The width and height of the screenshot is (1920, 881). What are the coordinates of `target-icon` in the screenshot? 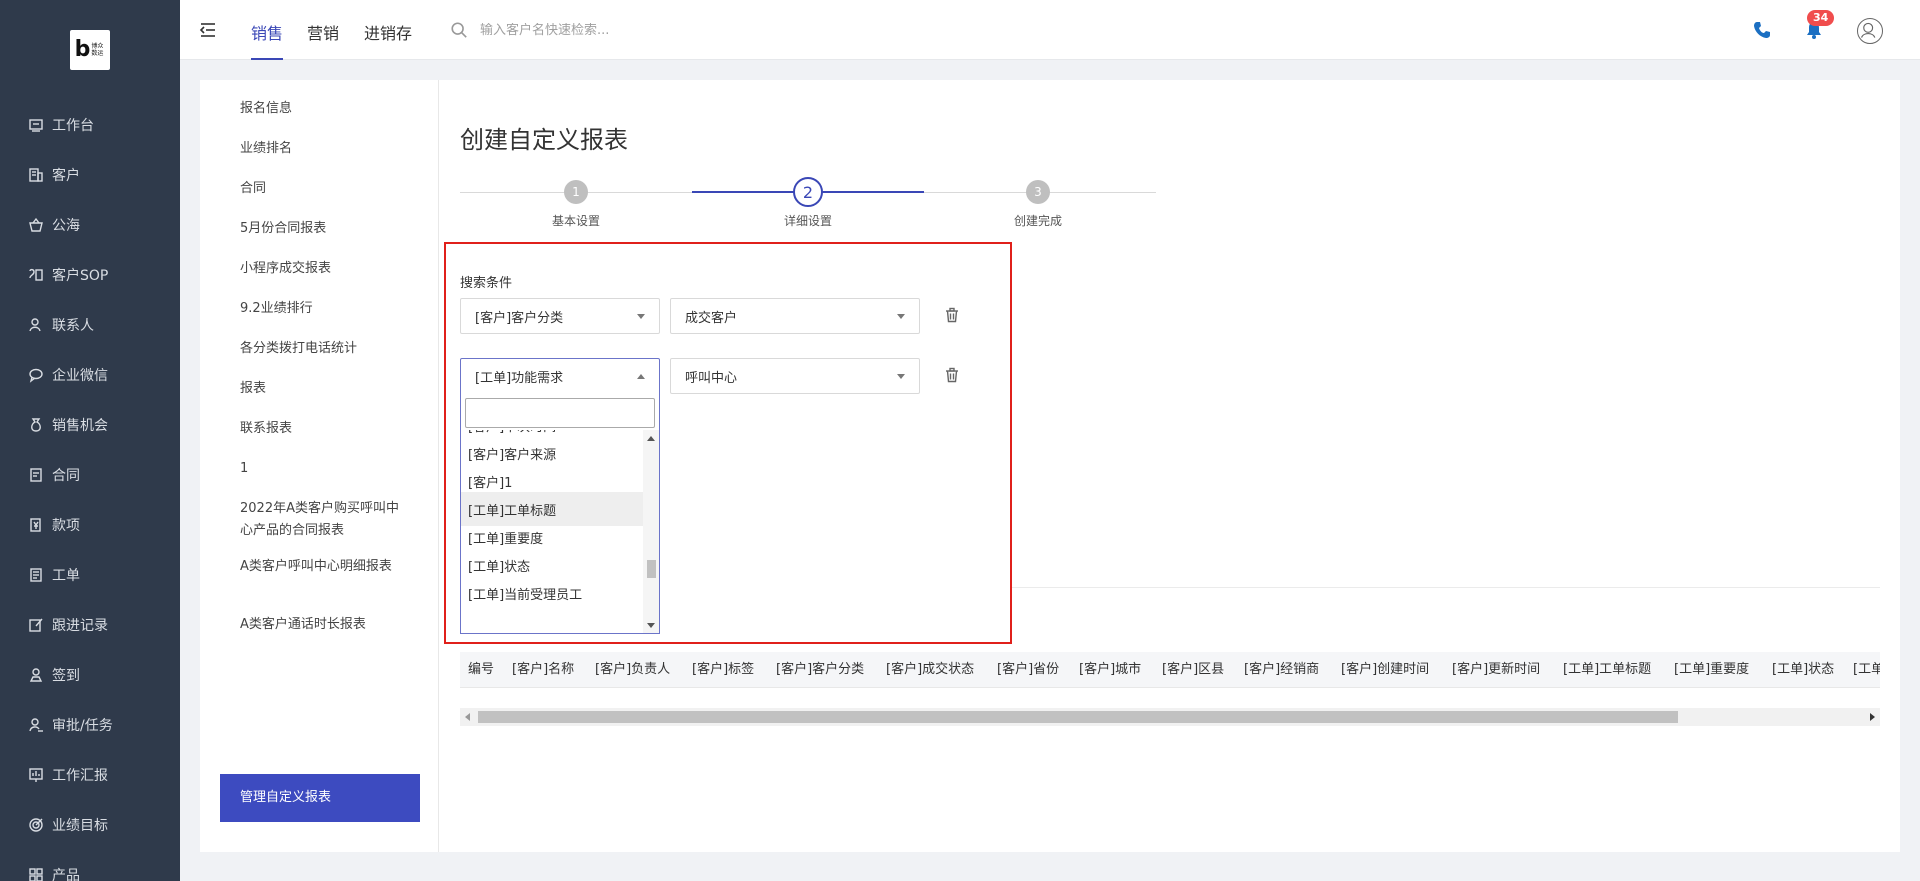 It's located at (36, 825).